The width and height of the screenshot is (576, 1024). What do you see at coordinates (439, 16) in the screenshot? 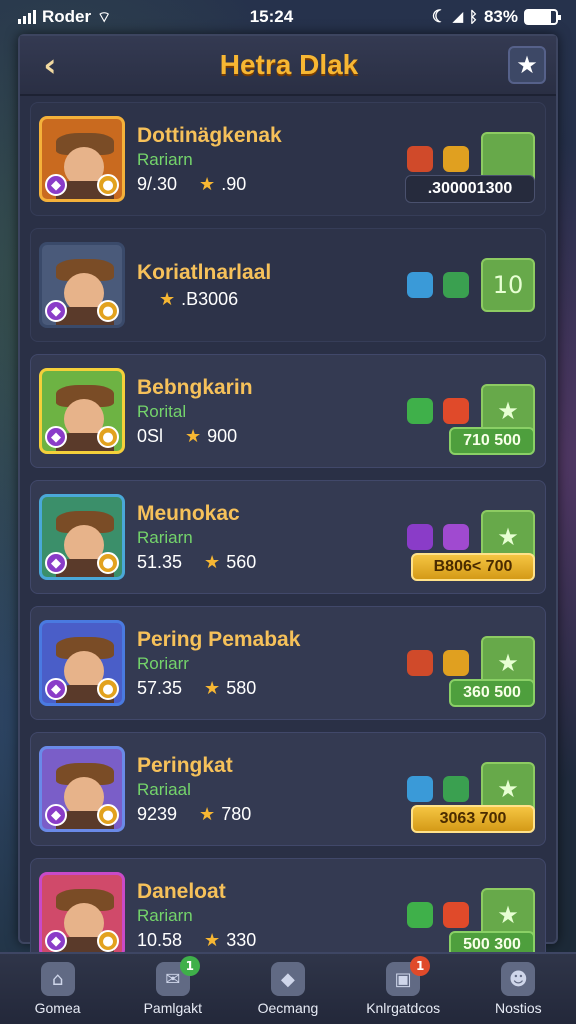
I see `moon-icon: ☾` at bounding box center [439, 16].